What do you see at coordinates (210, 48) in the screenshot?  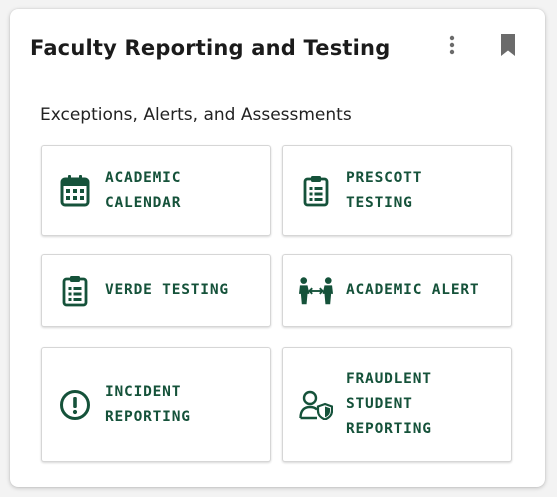 I see `card-title: Faculty Reporting and Testing` at bounding box center [210, 48].